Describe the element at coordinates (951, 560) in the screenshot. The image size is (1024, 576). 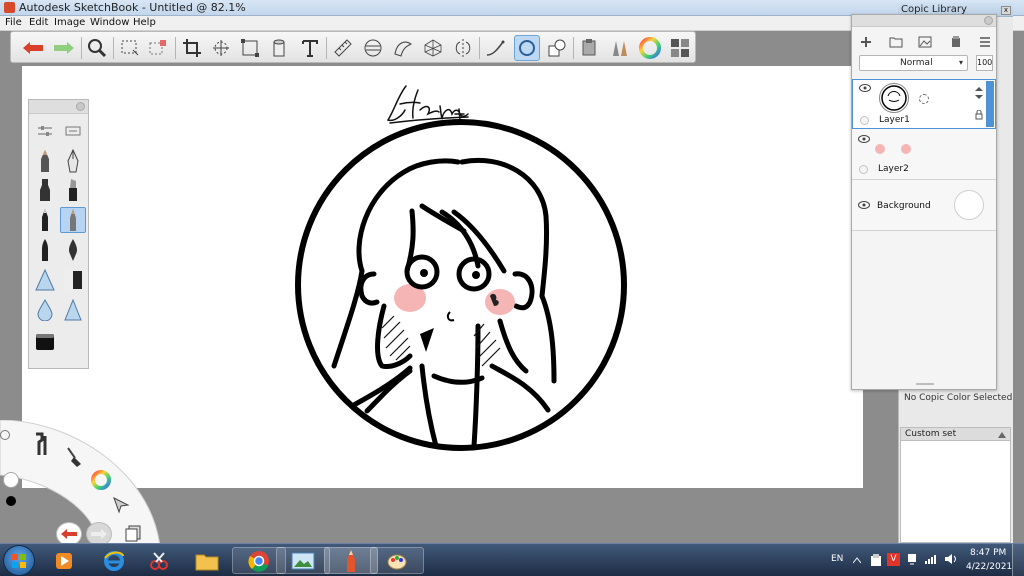
I see `volume-icon` at that location.